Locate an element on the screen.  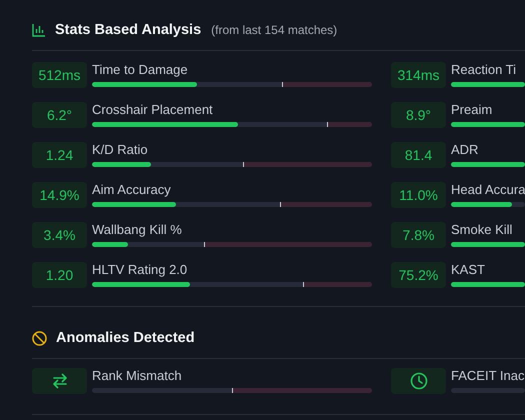
stat-label: Preaim is located at coordinates (472, 109).